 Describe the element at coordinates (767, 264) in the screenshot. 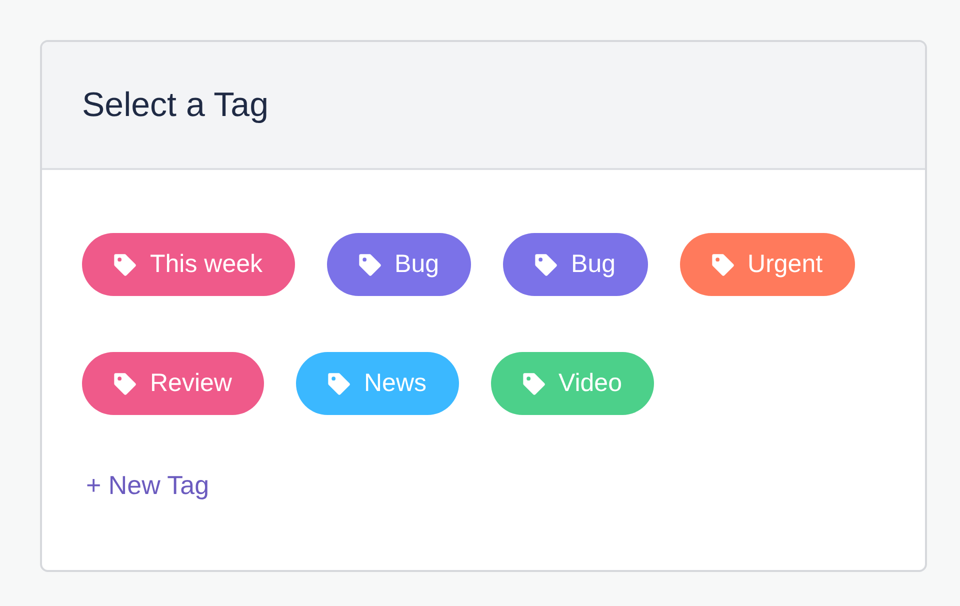

I see `tag-chip: Urgent` at that location.